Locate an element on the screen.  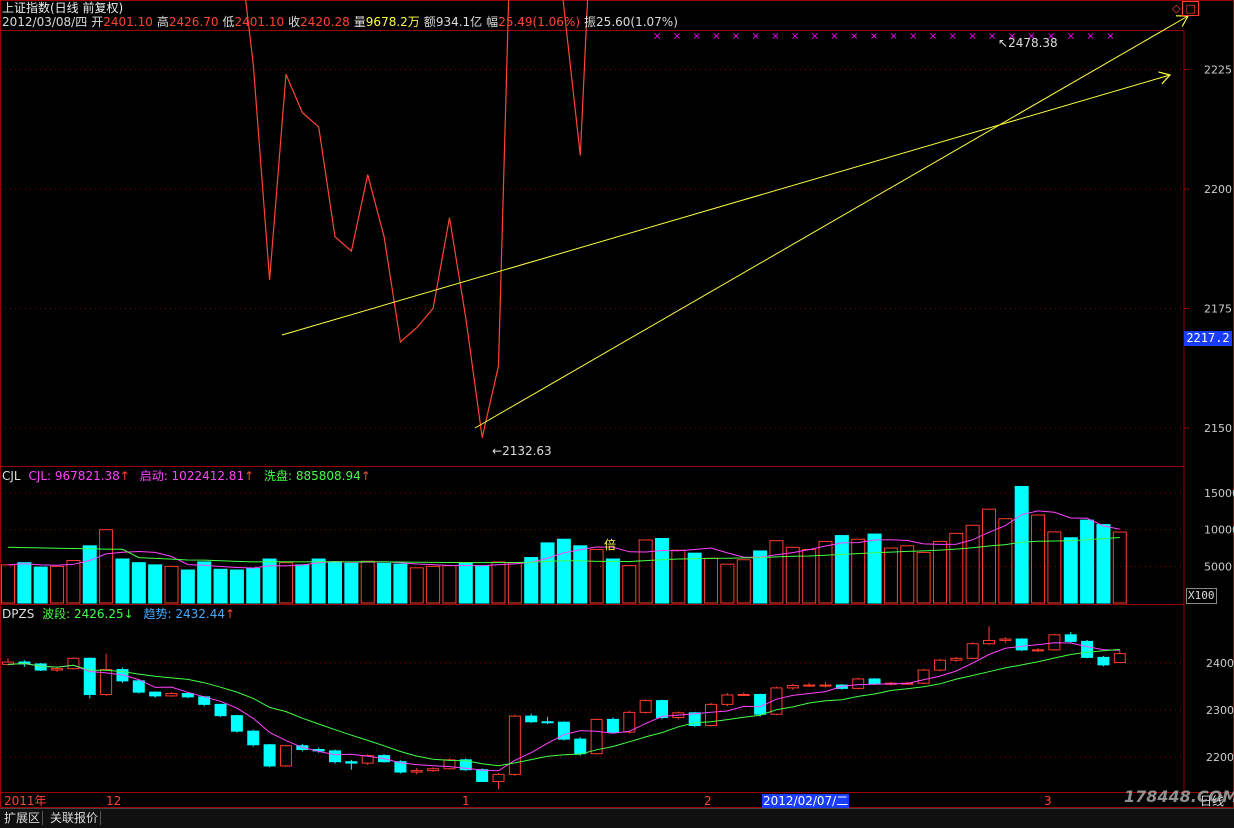
time-label-jan: 1 is located at coordinates (466, 801).